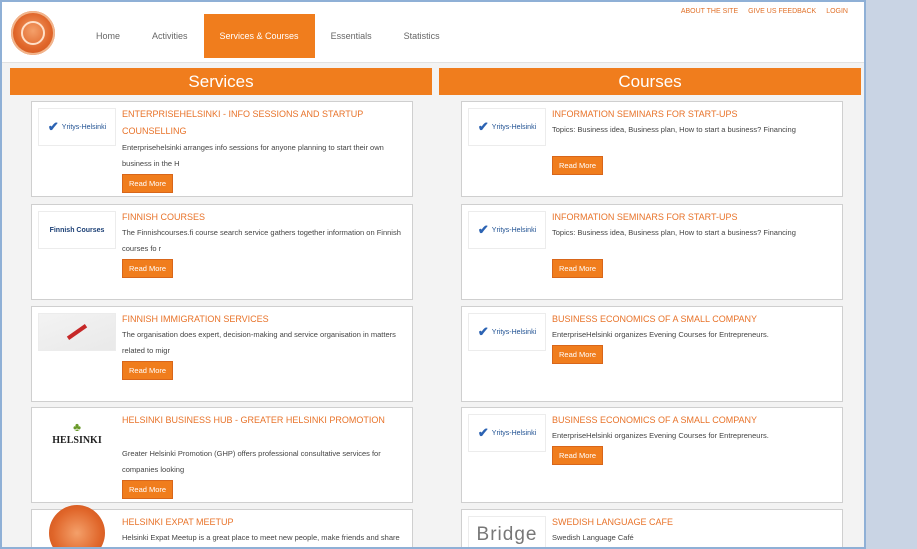  I want to click on service-title: FINNISH IMMIGRATION SERVICES, so click(263, 319).